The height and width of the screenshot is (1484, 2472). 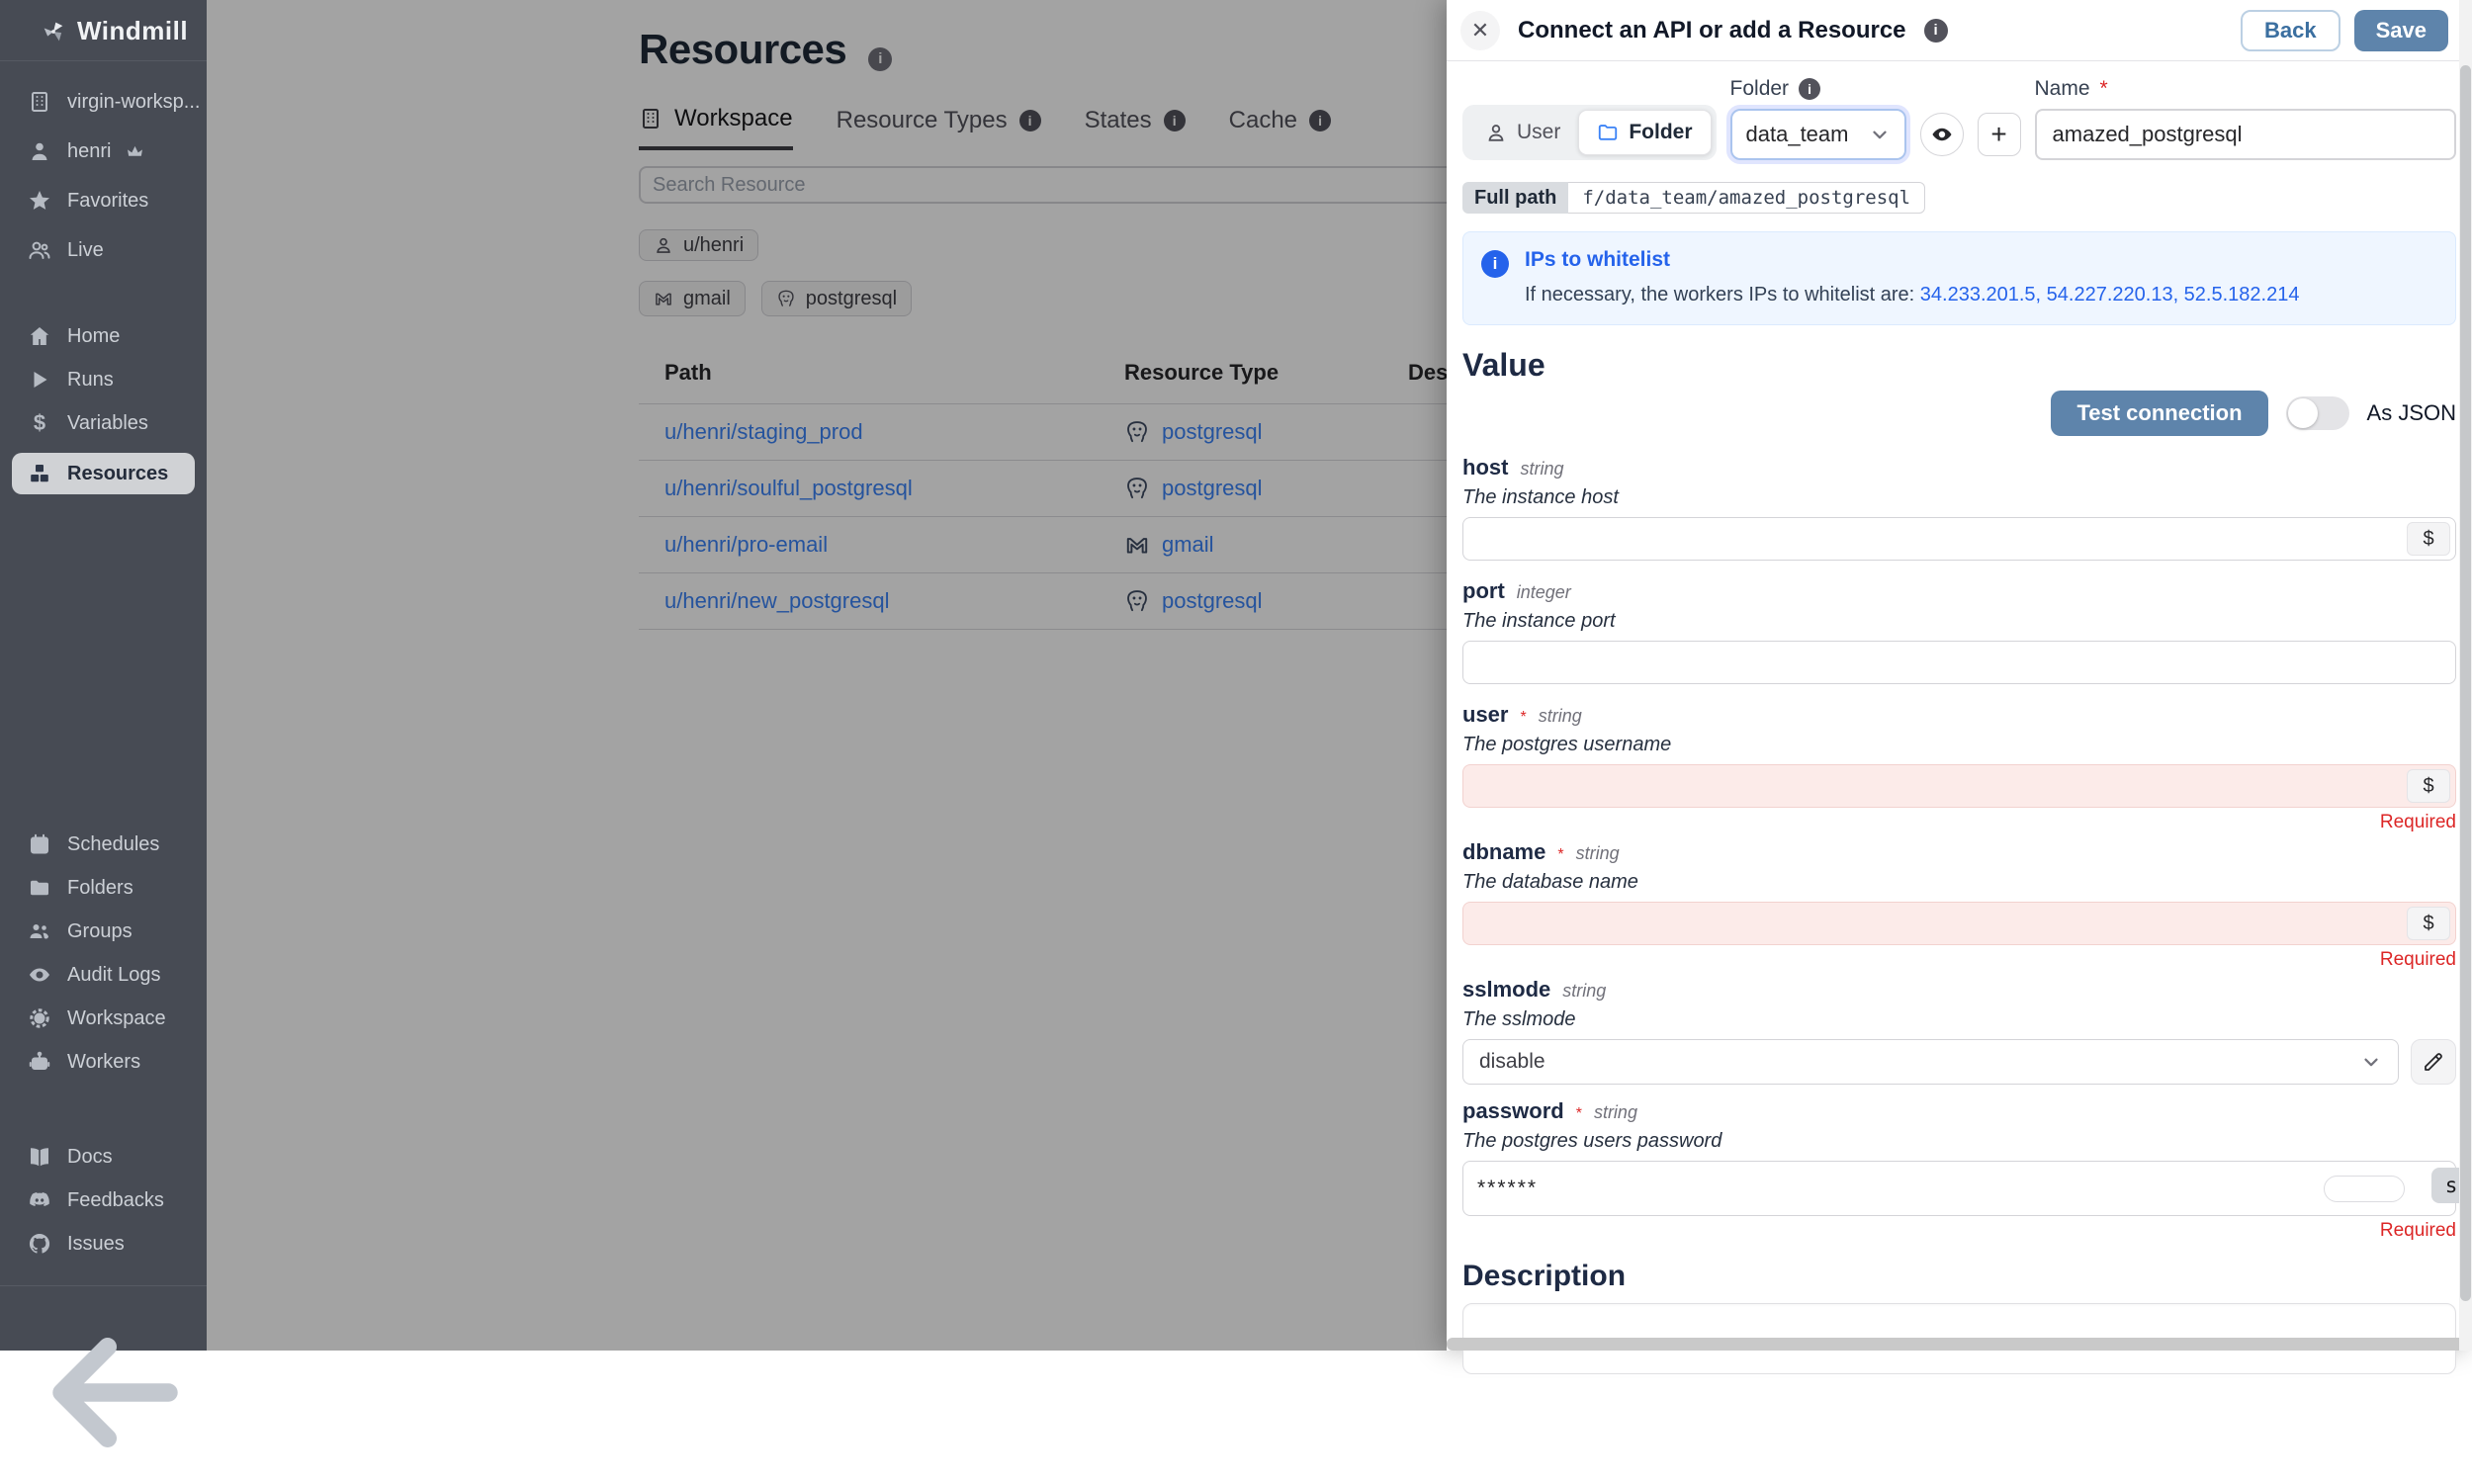 What do you see at coordinates (1959, 1276) in the screenshot?
I see `description-section-heading: Description` at bounding box center [1959, 1276].